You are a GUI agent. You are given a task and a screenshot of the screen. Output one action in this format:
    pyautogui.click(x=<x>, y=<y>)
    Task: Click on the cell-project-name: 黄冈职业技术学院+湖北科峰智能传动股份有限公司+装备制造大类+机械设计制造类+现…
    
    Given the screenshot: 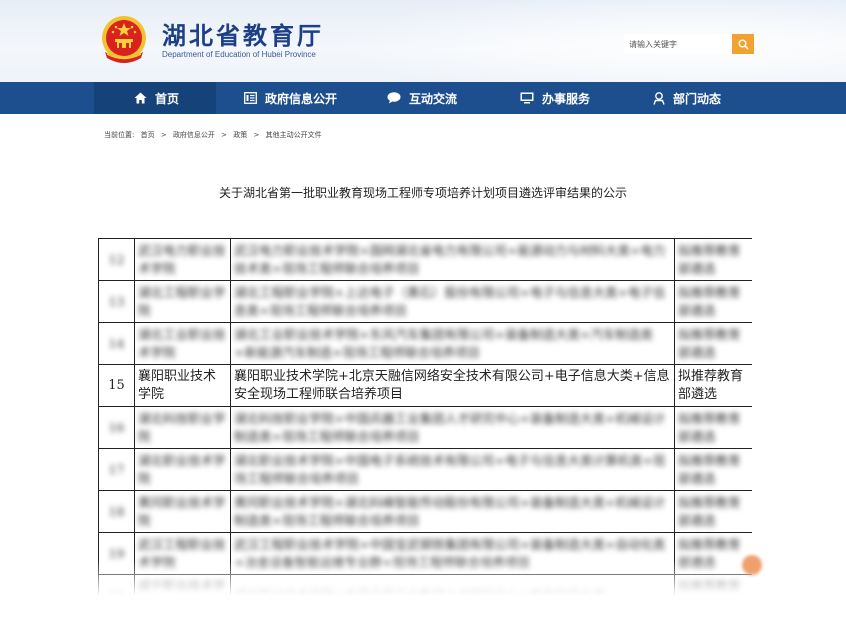 What is the action you would take?
    pyautogui.click(x=452, y=511)
    